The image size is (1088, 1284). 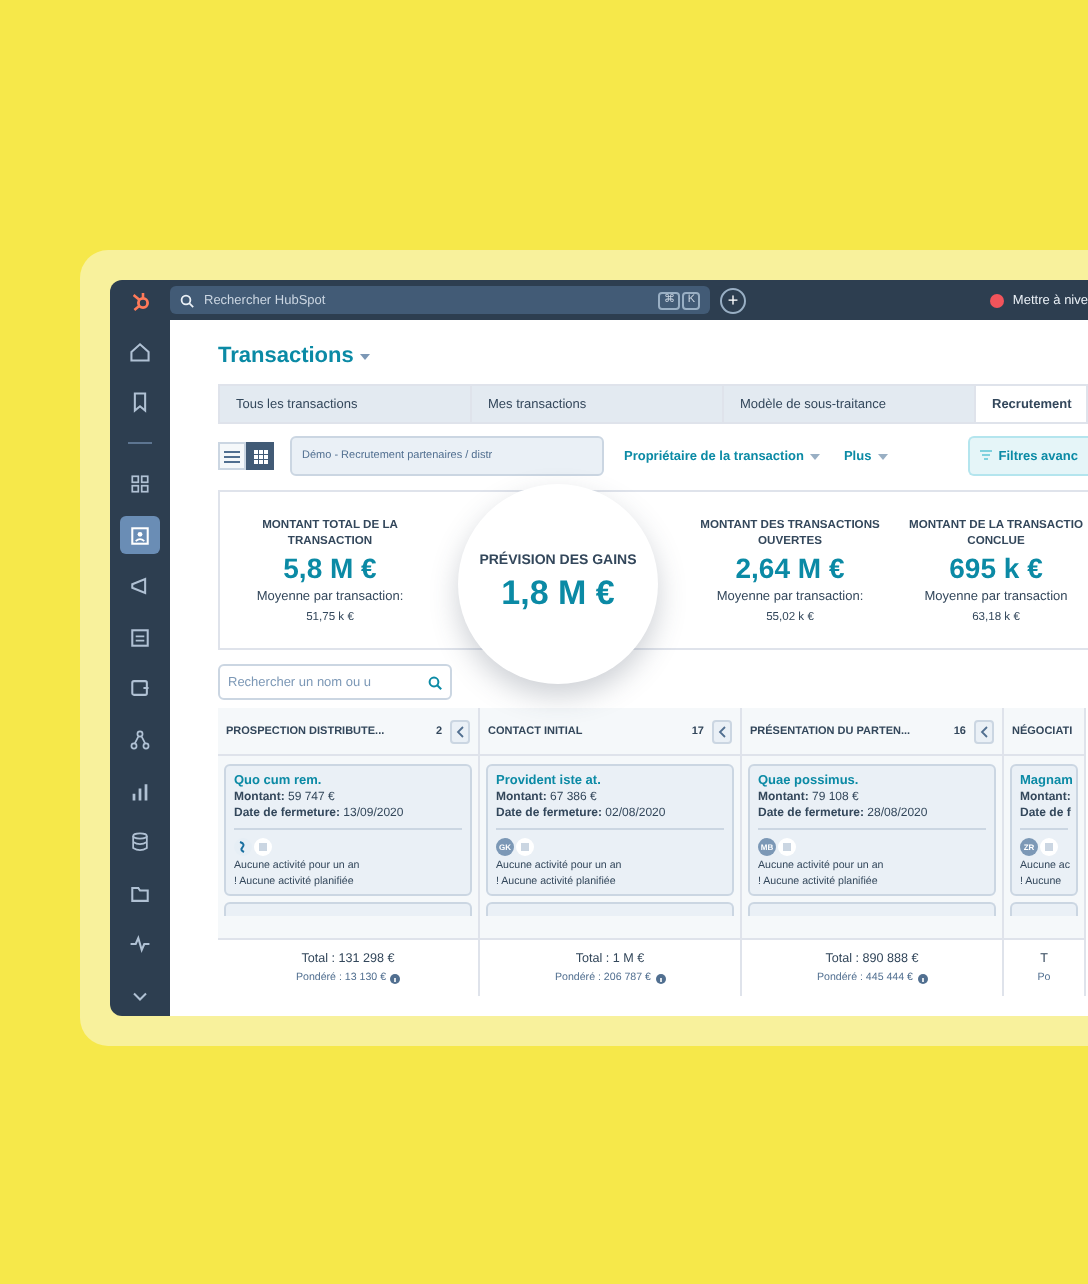 What do you see at coordinates (232, 456) in the screenshot?
I see `list-view-icon` at bounding box center [232, 456].